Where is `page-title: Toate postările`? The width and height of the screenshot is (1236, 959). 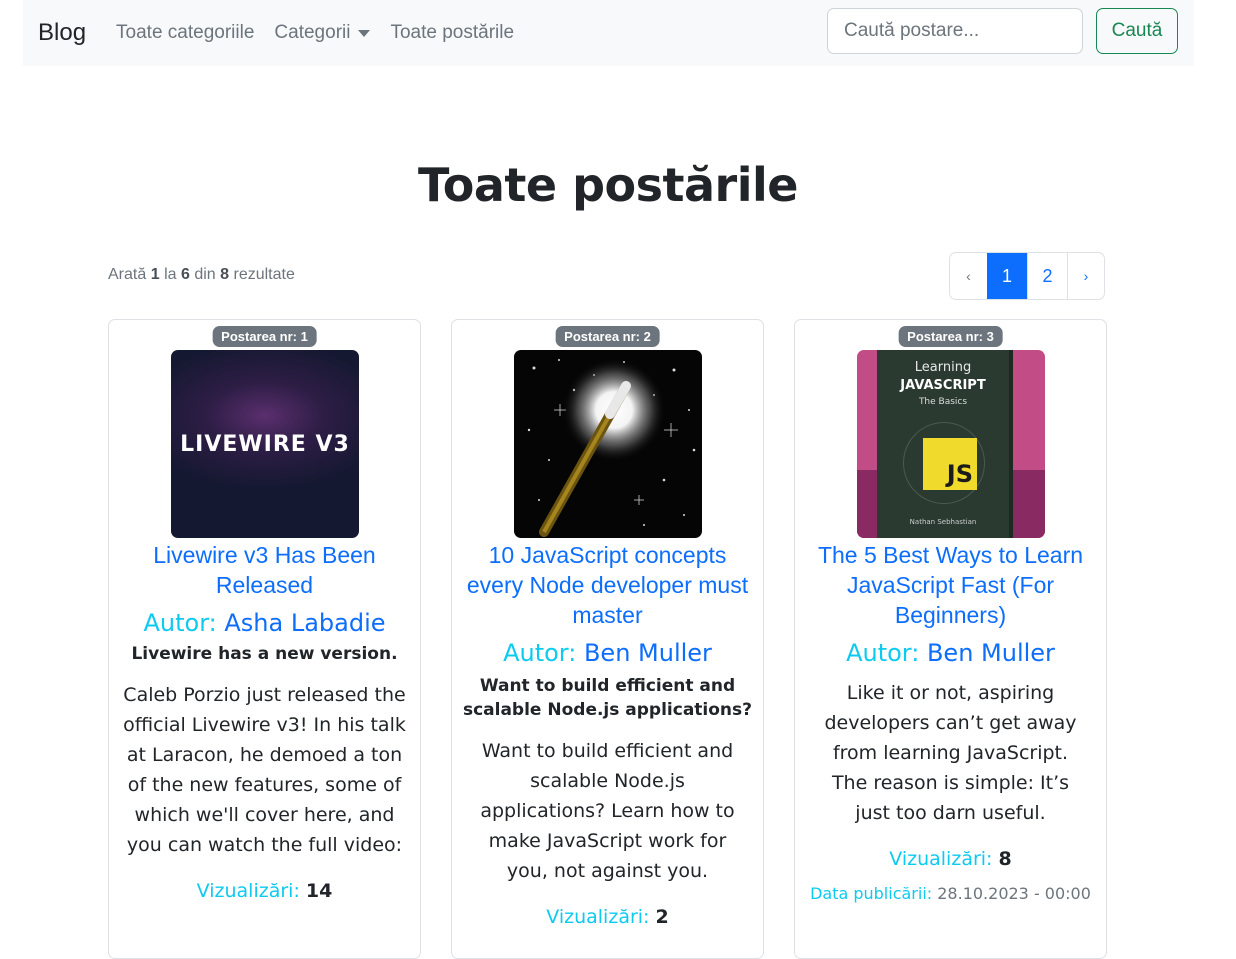 page-title: Toate postările is located at coordinates (608, 185).